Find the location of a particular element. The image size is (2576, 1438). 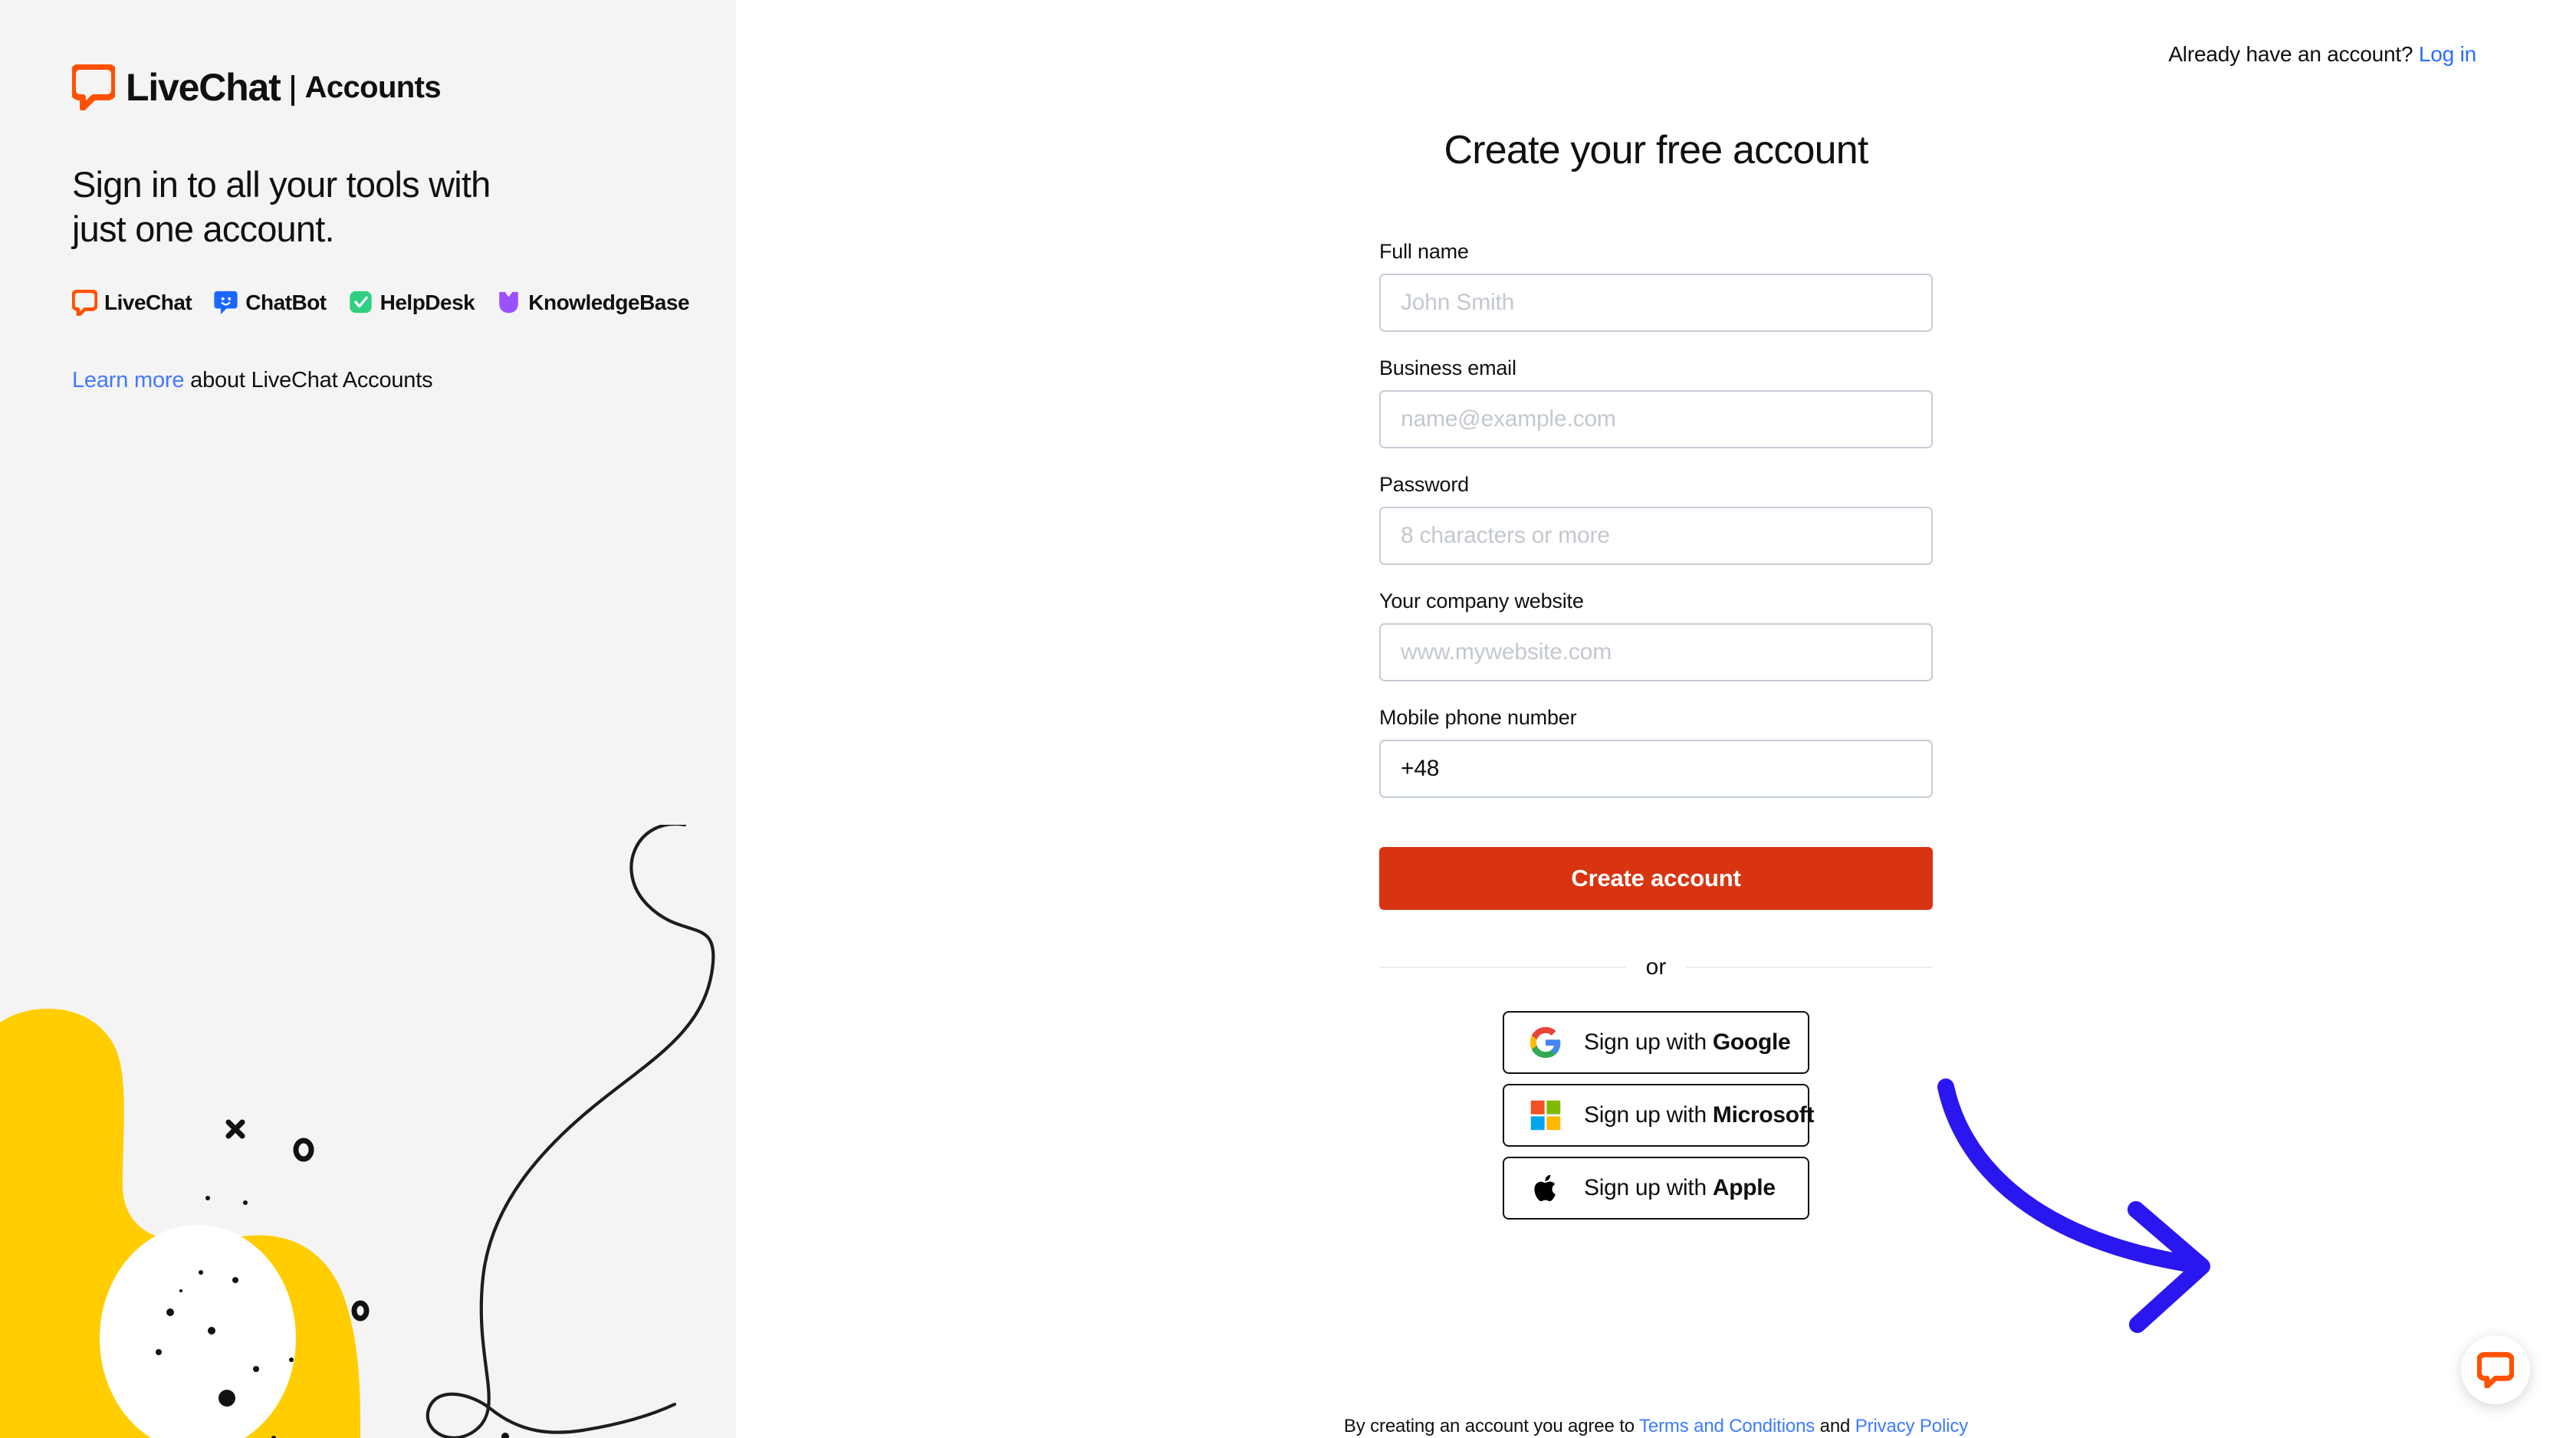

decorative-artwork is located at coordinates (357, 1131).